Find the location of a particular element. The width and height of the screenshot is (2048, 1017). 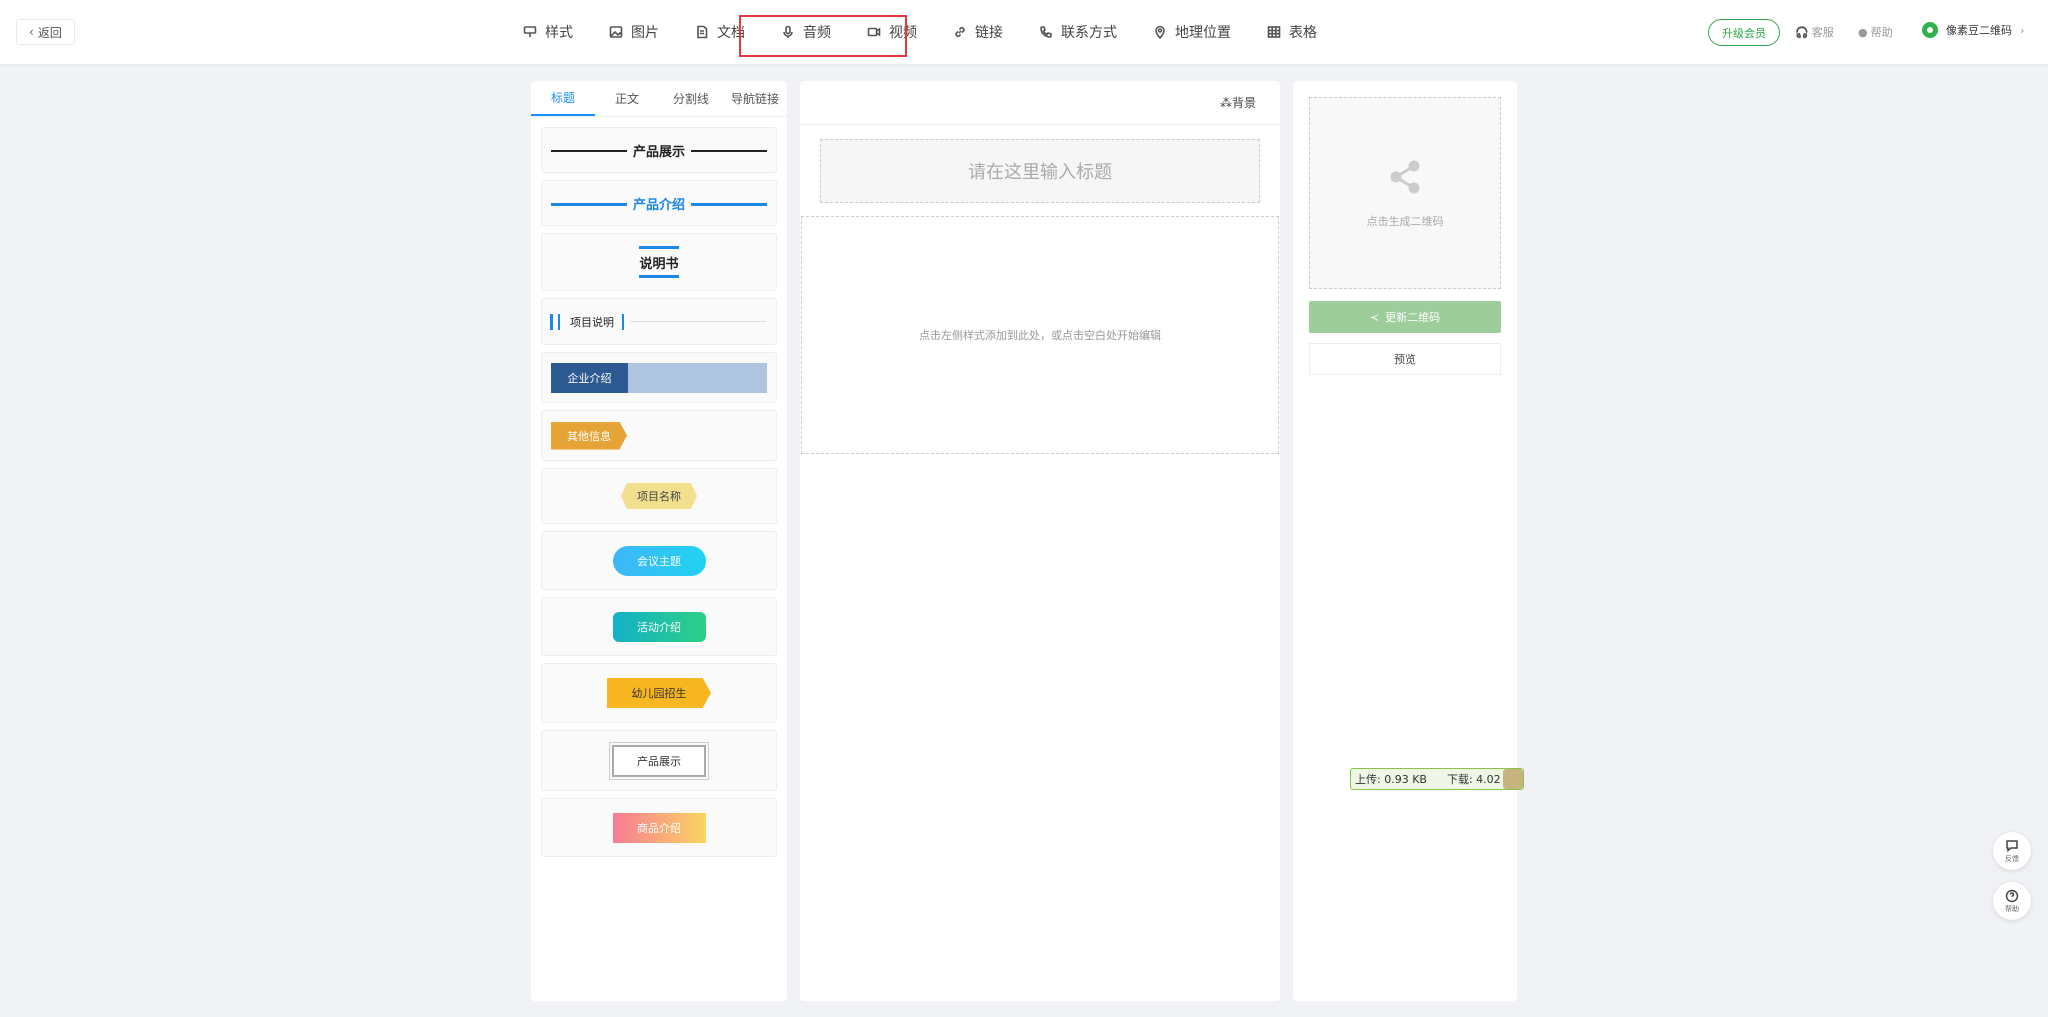

back-label: 返回 is located at coordinates (49, 32).